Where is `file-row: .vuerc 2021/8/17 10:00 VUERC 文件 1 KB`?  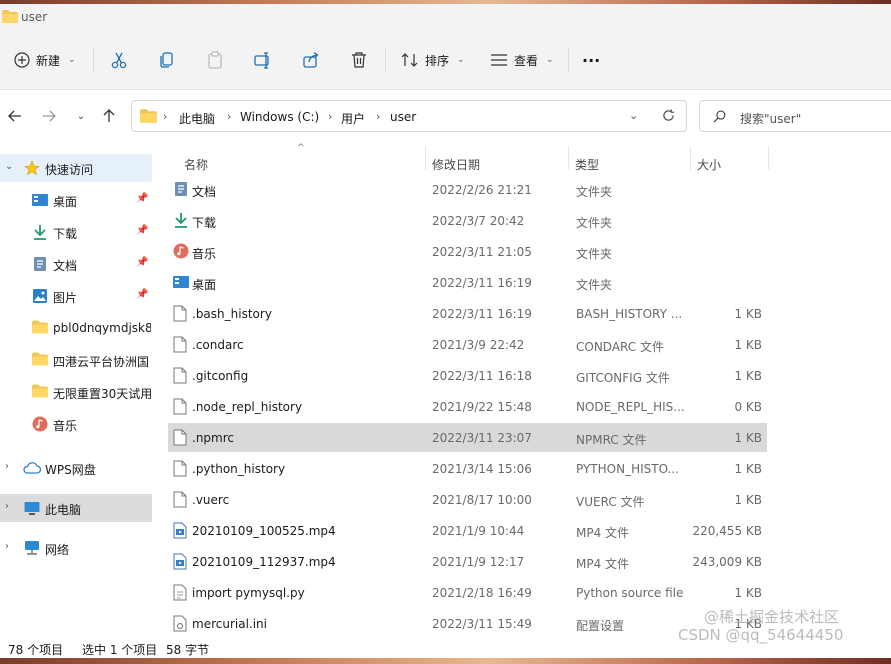
file-row: .vuerc 2021/8/17 10:00 VUERC 文件 1 KB is located at coordinates (467, 499).